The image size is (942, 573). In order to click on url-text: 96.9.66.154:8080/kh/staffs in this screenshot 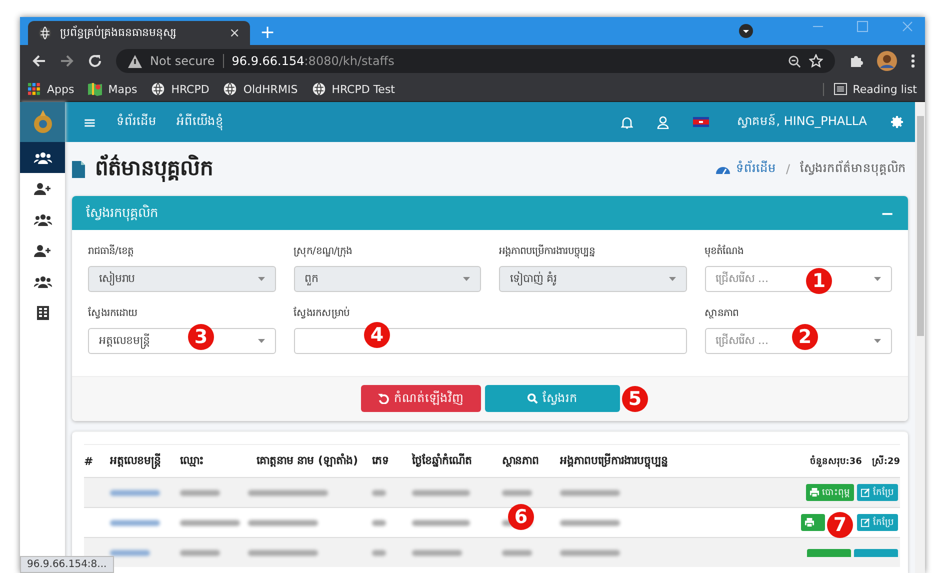, I will do `click(313, 61)`.